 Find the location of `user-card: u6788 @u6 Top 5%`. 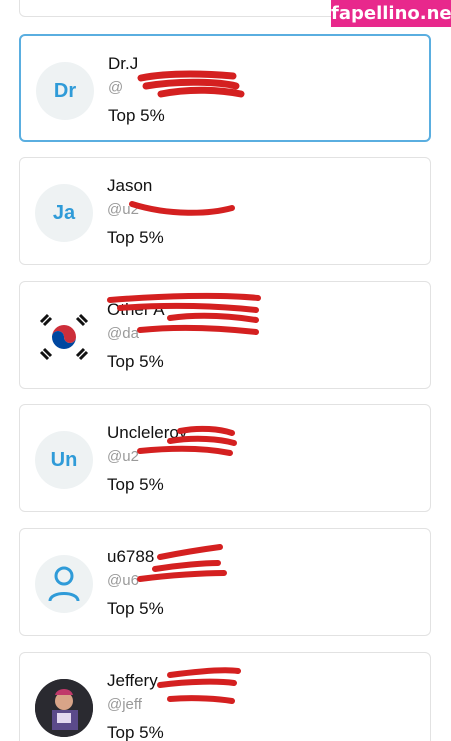

user-card: u6788 @u6 Top 5% is located at coordinates (225, 582).